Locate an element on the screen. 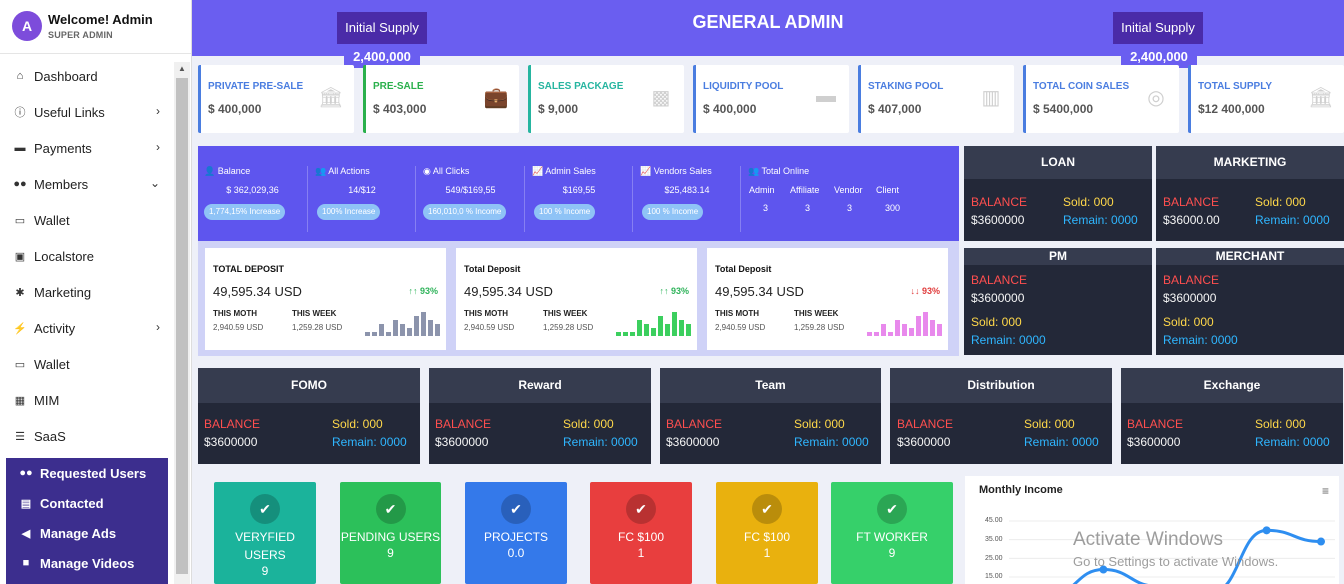  video-icon: ■ is located at coordinates (26, 563).